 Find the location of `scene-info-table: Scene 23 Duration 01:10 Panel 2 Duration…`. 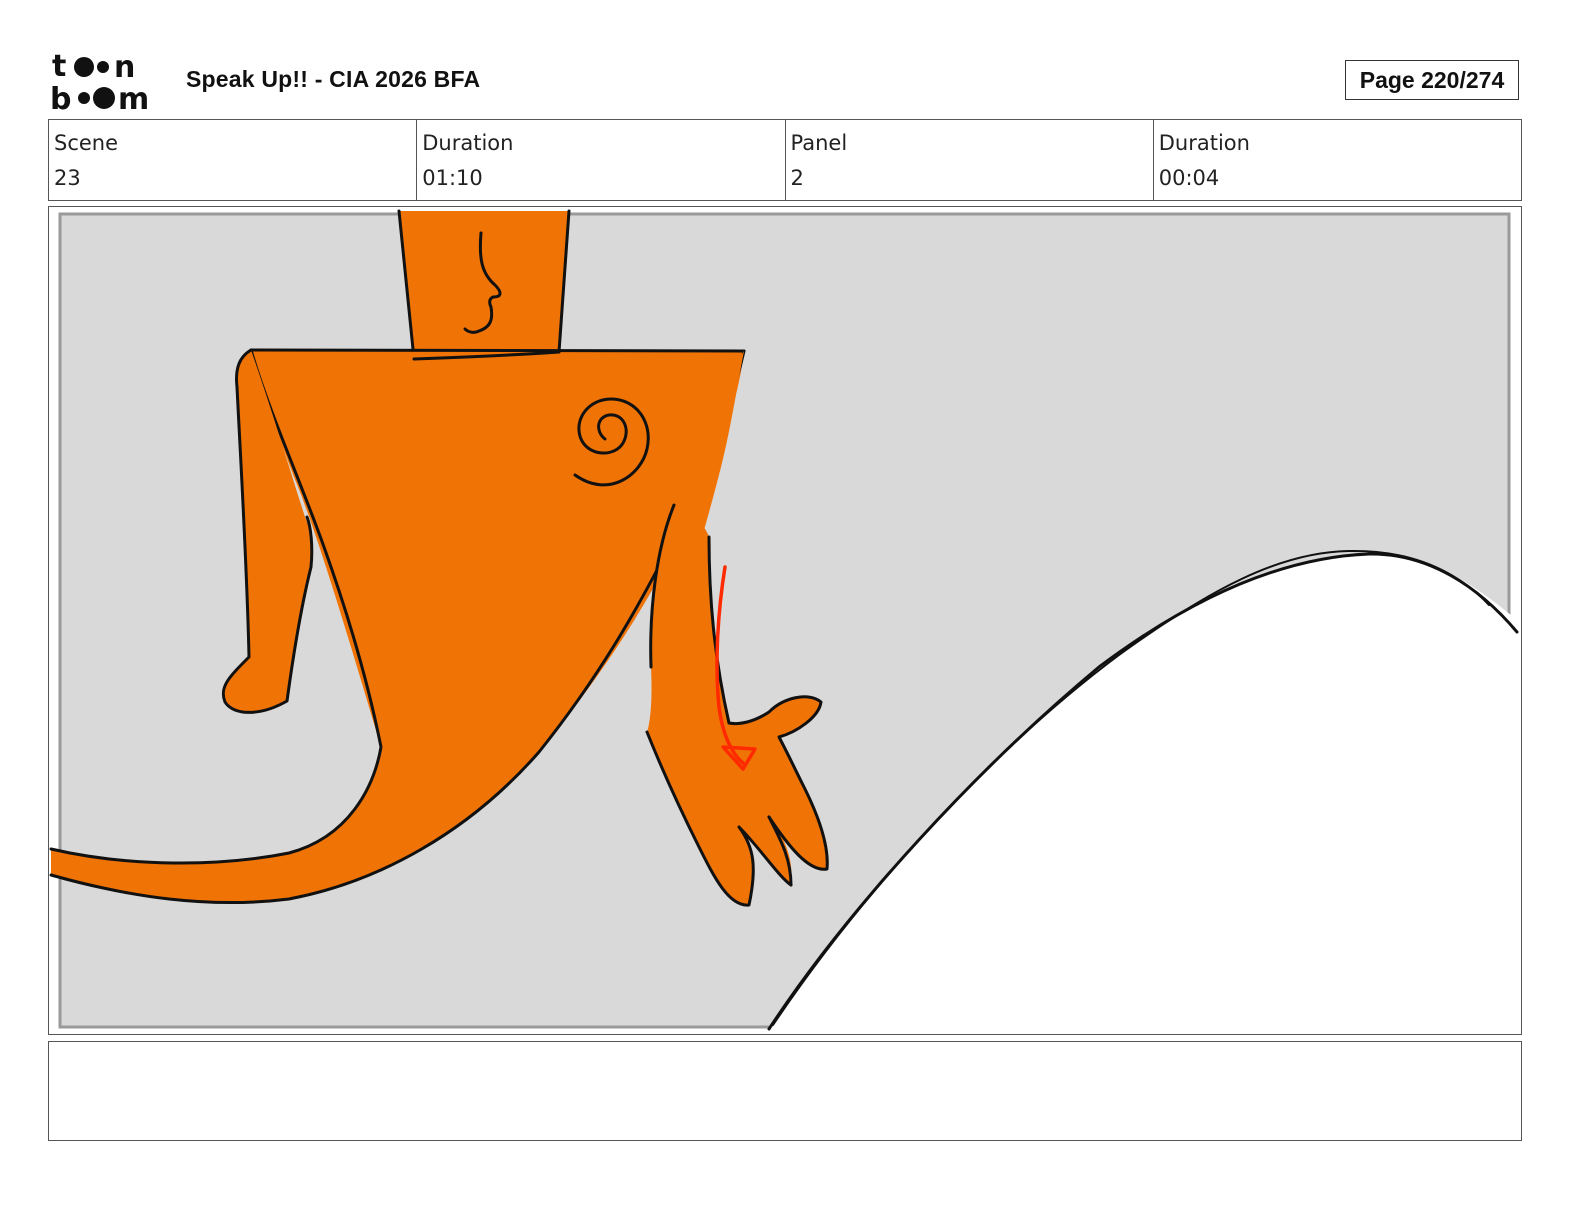

scene-info-table: Scene 23 Duration 01:10 Panel 2 Duration… is located at coordinates (785, 160).